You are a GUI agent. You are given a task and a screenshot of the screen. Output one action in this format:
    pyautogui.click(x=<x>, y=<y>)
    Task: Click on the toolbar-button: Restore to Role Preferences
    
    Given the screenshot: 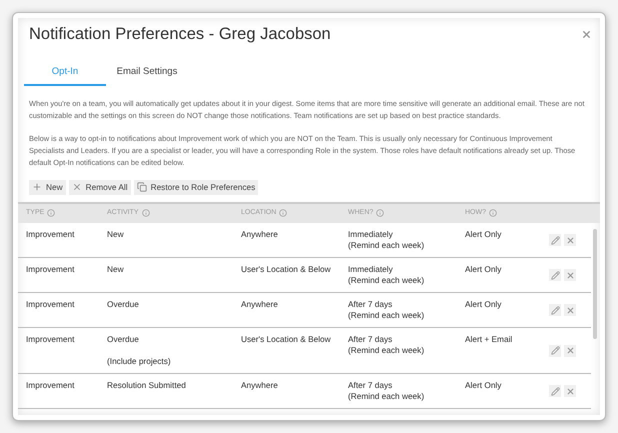 What is the action you would take?
    pyautogui.click(x=196, y=187)
    